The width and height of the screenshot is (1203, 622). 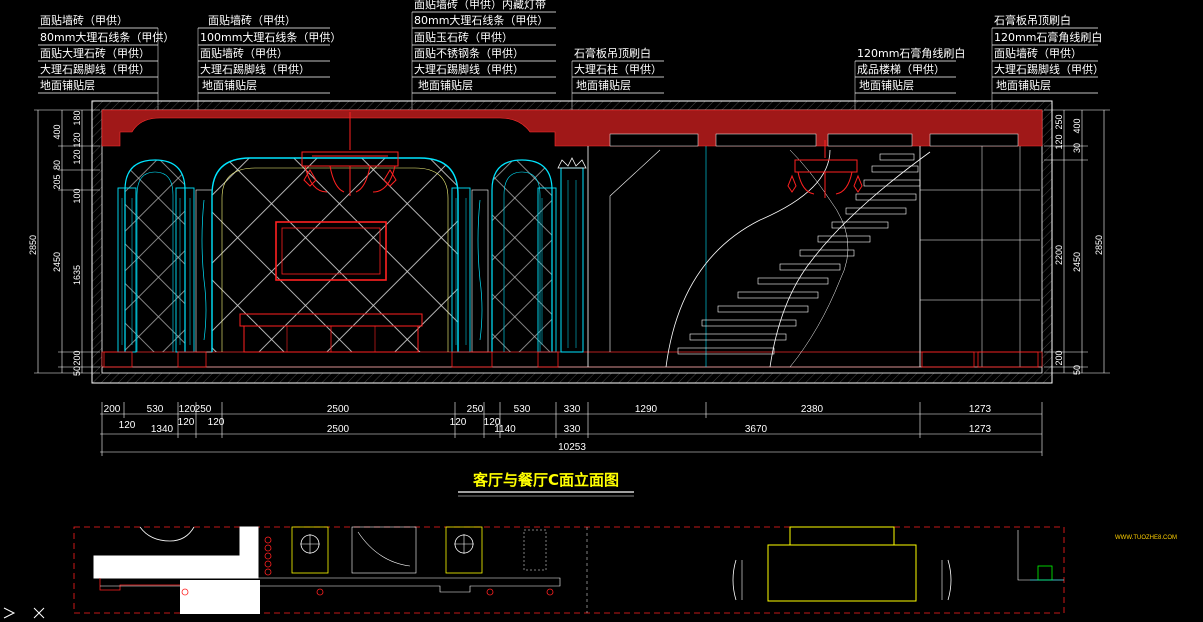 What do you see at coordinates (572, 447) in the screenshot?
I see `dim-total: 10253` at bounding box center [572, 447].